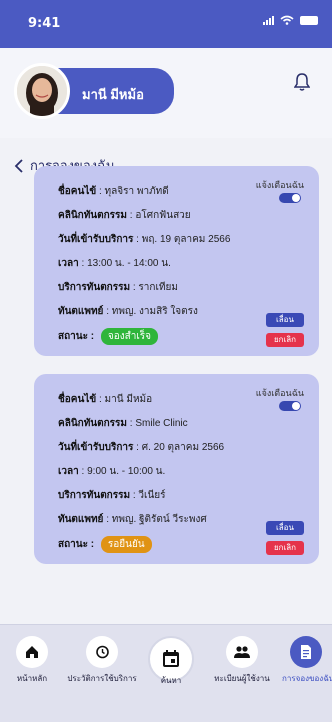 This screenshot has height=722, width=332. Describe the element at coordinates (171, 658) in the screenshot. I see `calendar-icon` at that location.